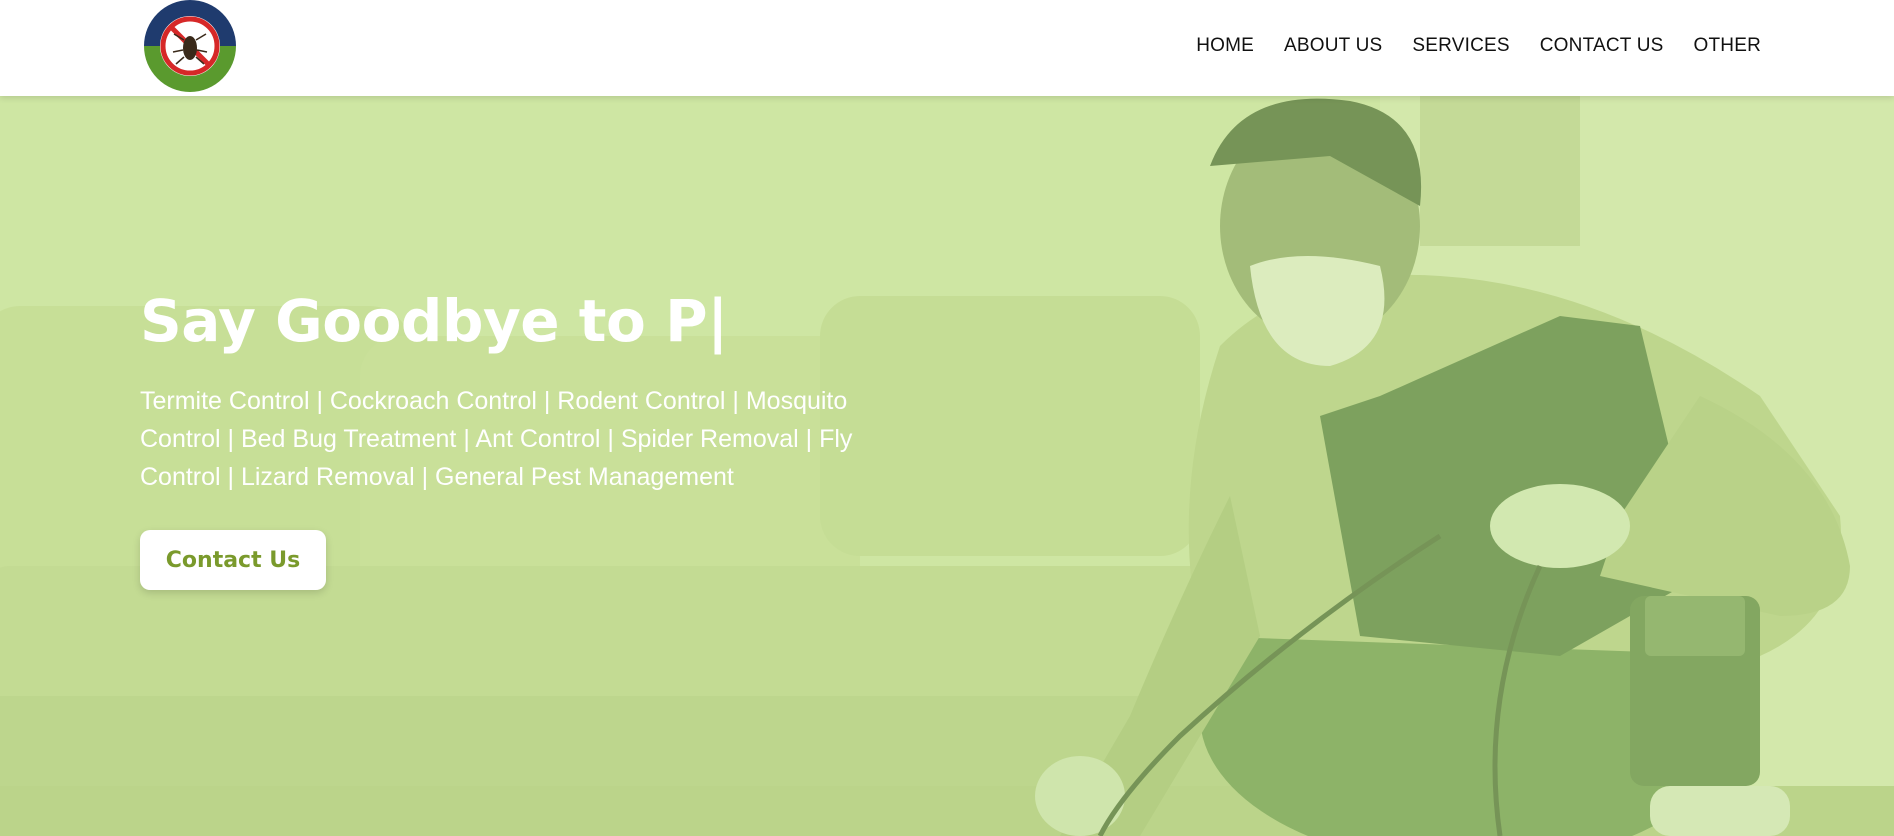 The image size is (1894, 836). Describe the element at coordinates (1333, 46) in the screenshot. I see `nav-about-us: ABOUT US` at that location.